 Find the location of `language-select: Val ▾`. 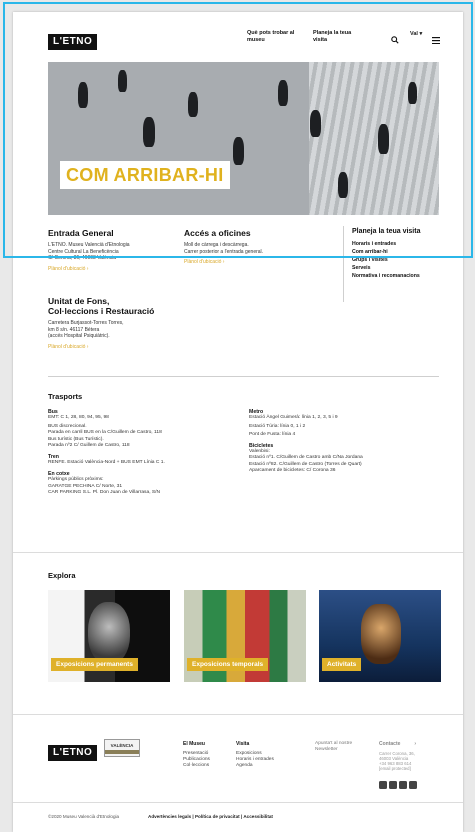

language-select: Val ▾ is located at coordinates (416, 34).